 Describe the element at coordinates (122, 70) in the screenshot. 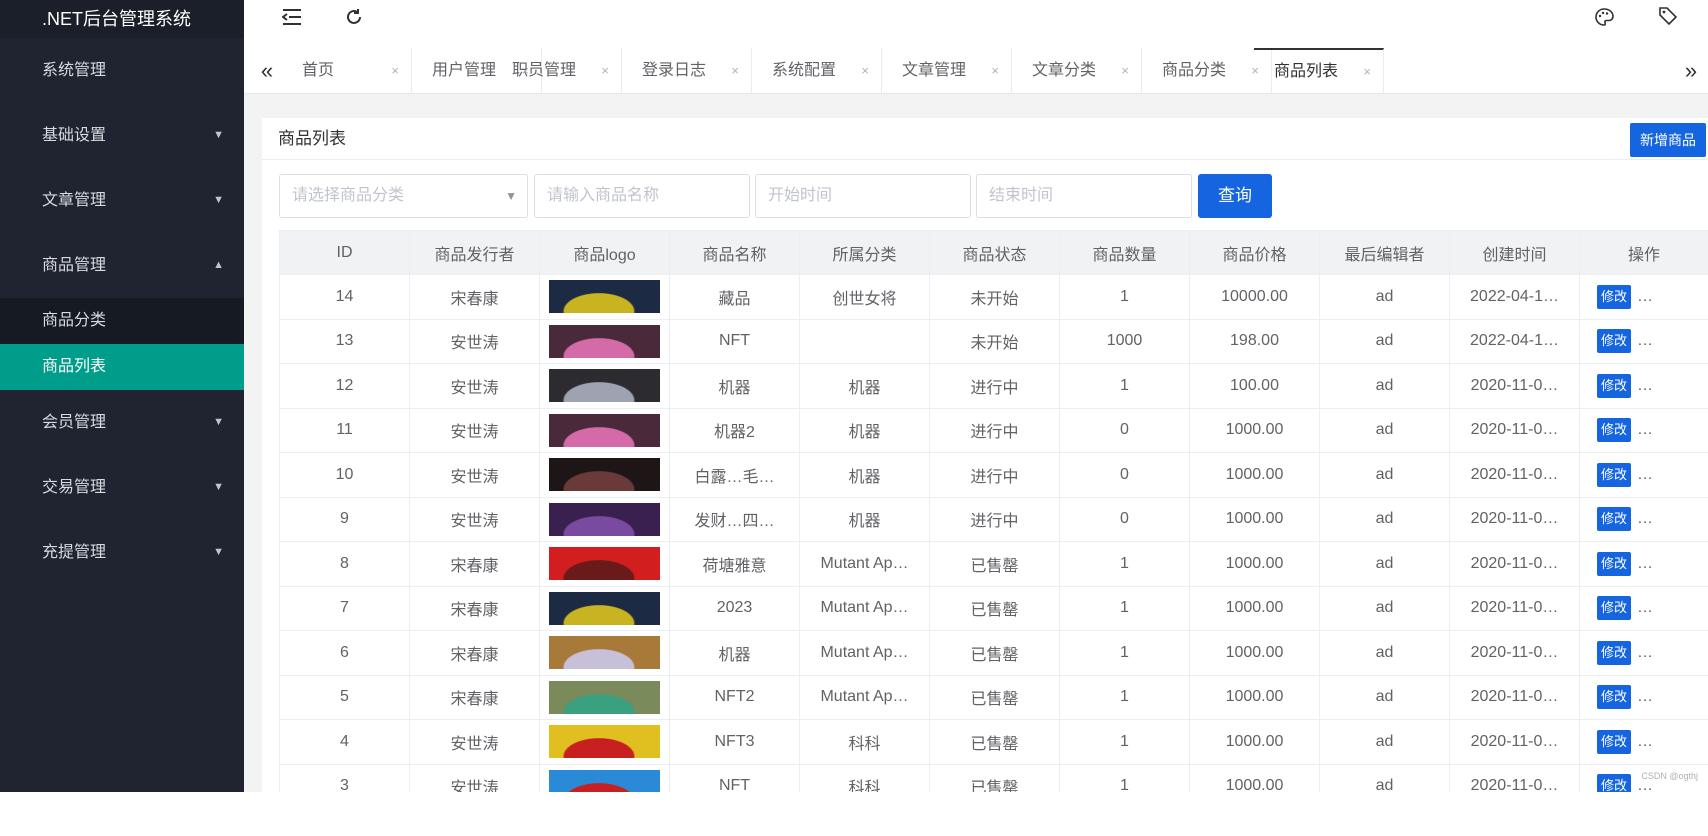

I see `sidebar-item-system: 系统管理` at that location.